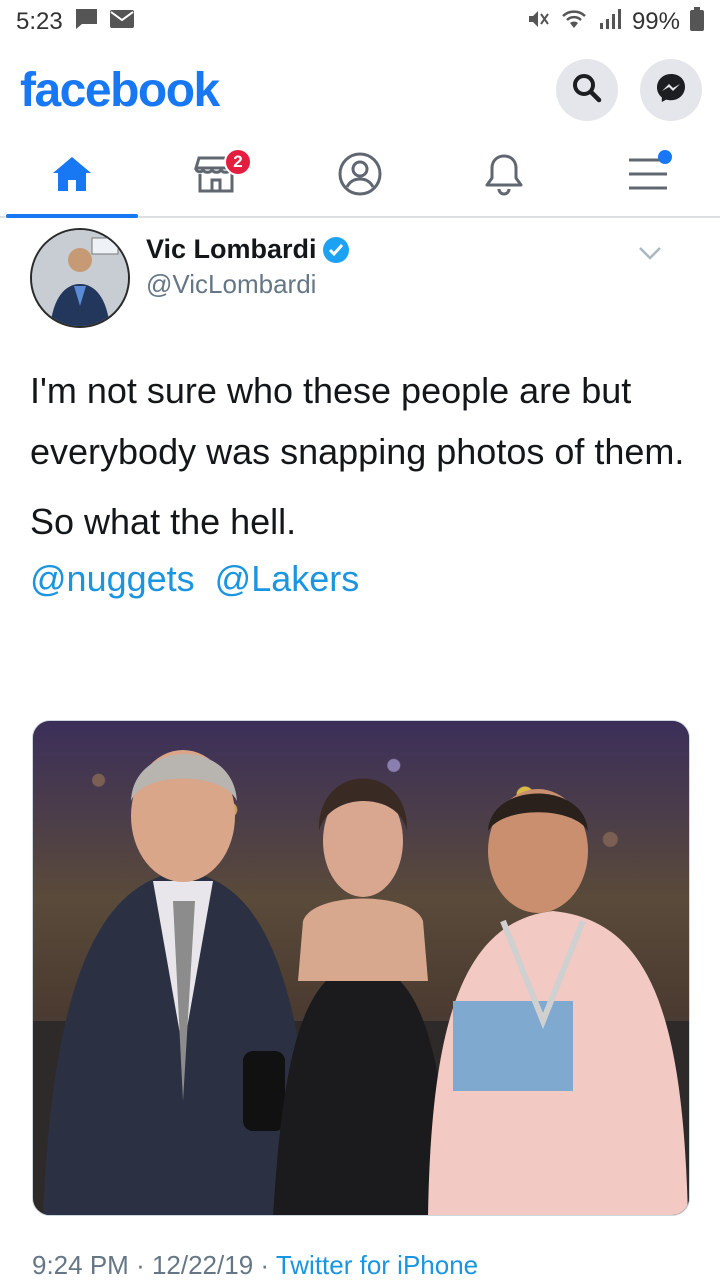  Describe the element at coordinates (216, 176) in the screenshot. I see `tab-marketplace: 2` at that location.